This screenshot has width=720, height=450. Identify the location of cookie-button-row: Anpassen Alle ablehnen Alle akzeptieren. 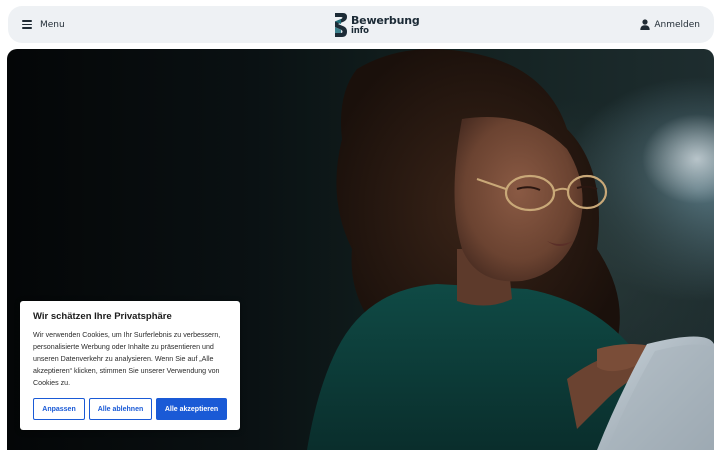
(130, 409).